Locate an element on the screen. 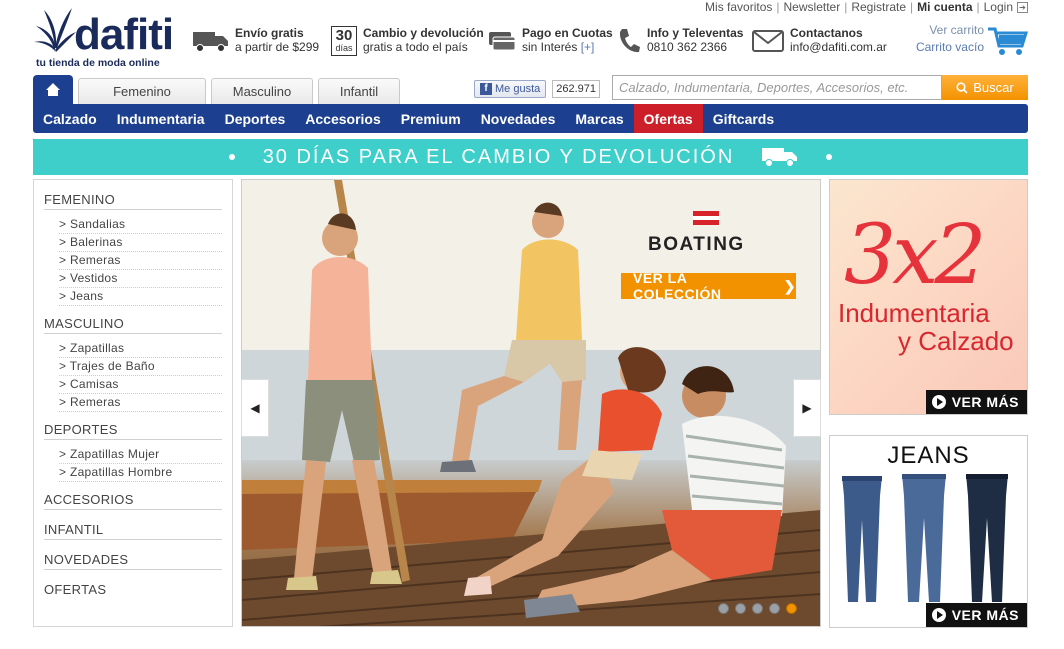 This screenshot has width=1064, height=649. info-contacto: Contactanos info@dafiti.com.ar is located at coordinates (819, 43).